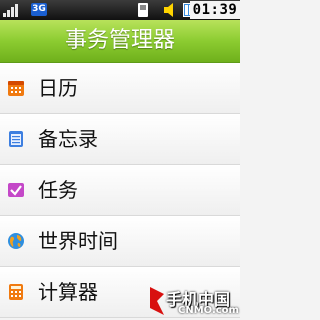 This screenshot has height=320, width=320. I want to click on menu-item-label: 备忘录, so click(68, 139).